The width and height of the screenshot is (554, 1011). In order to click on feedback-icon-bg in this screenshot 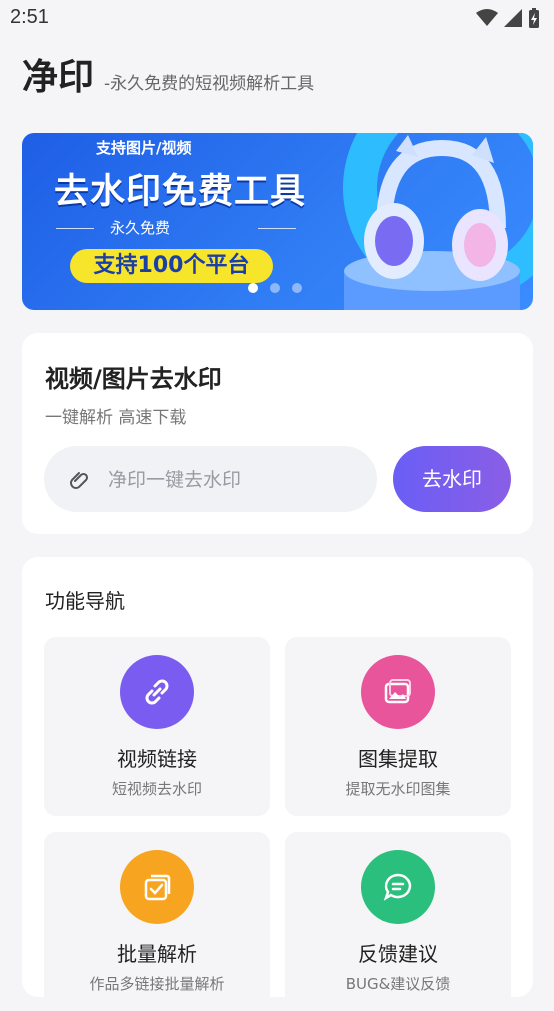, I will do `click(398, 887)`.